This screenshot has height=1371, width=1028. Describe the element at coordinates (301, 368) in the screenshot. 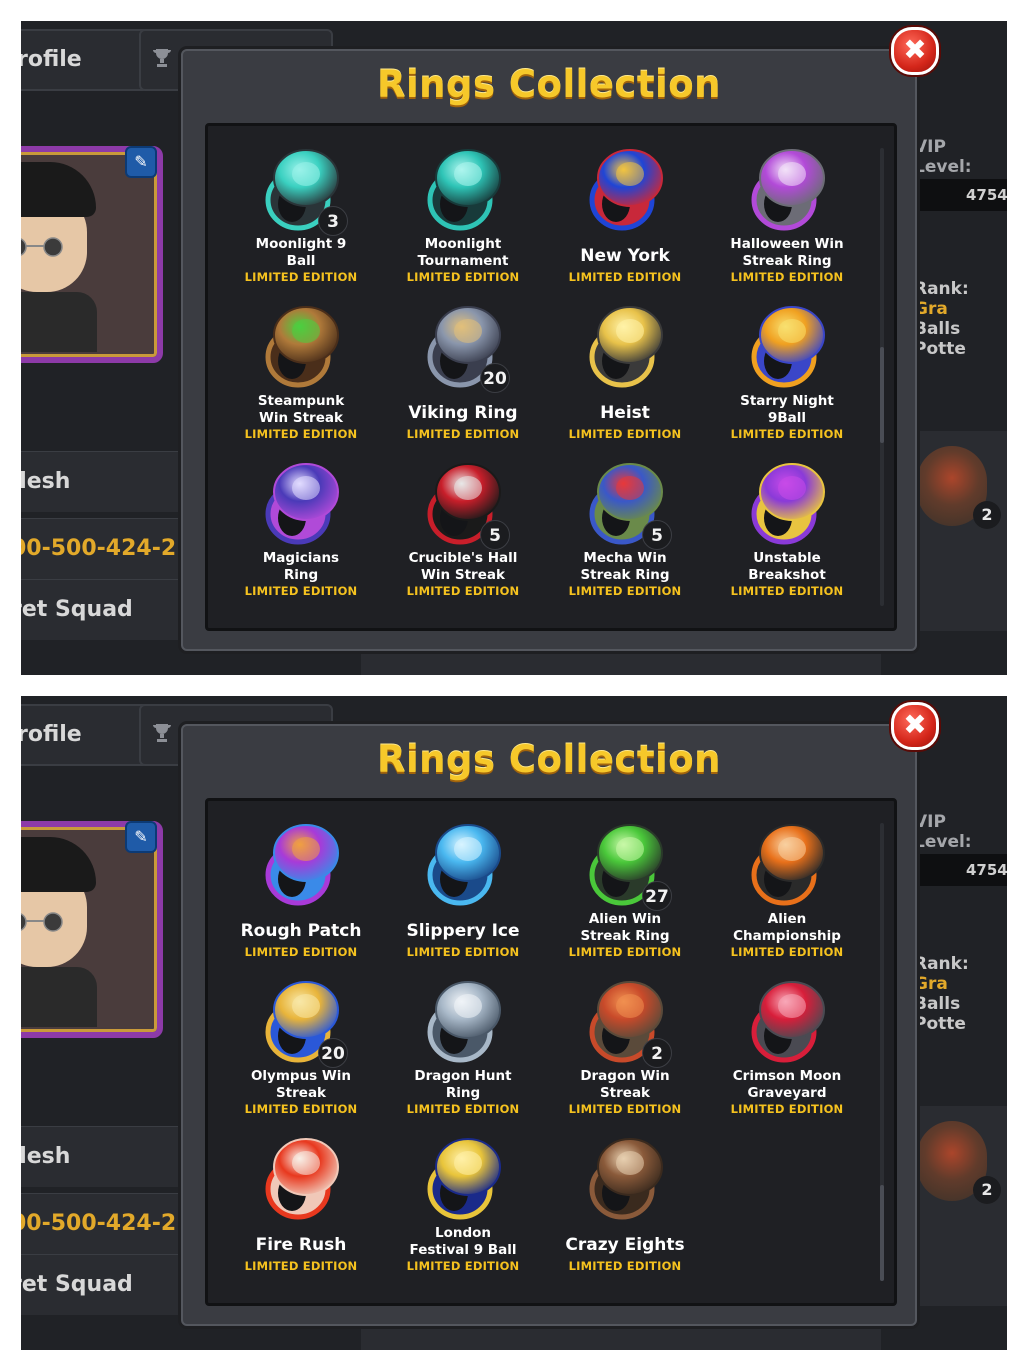

I see `ring-card: Steampunk Win Streak LIMITED EDITION` at that location.